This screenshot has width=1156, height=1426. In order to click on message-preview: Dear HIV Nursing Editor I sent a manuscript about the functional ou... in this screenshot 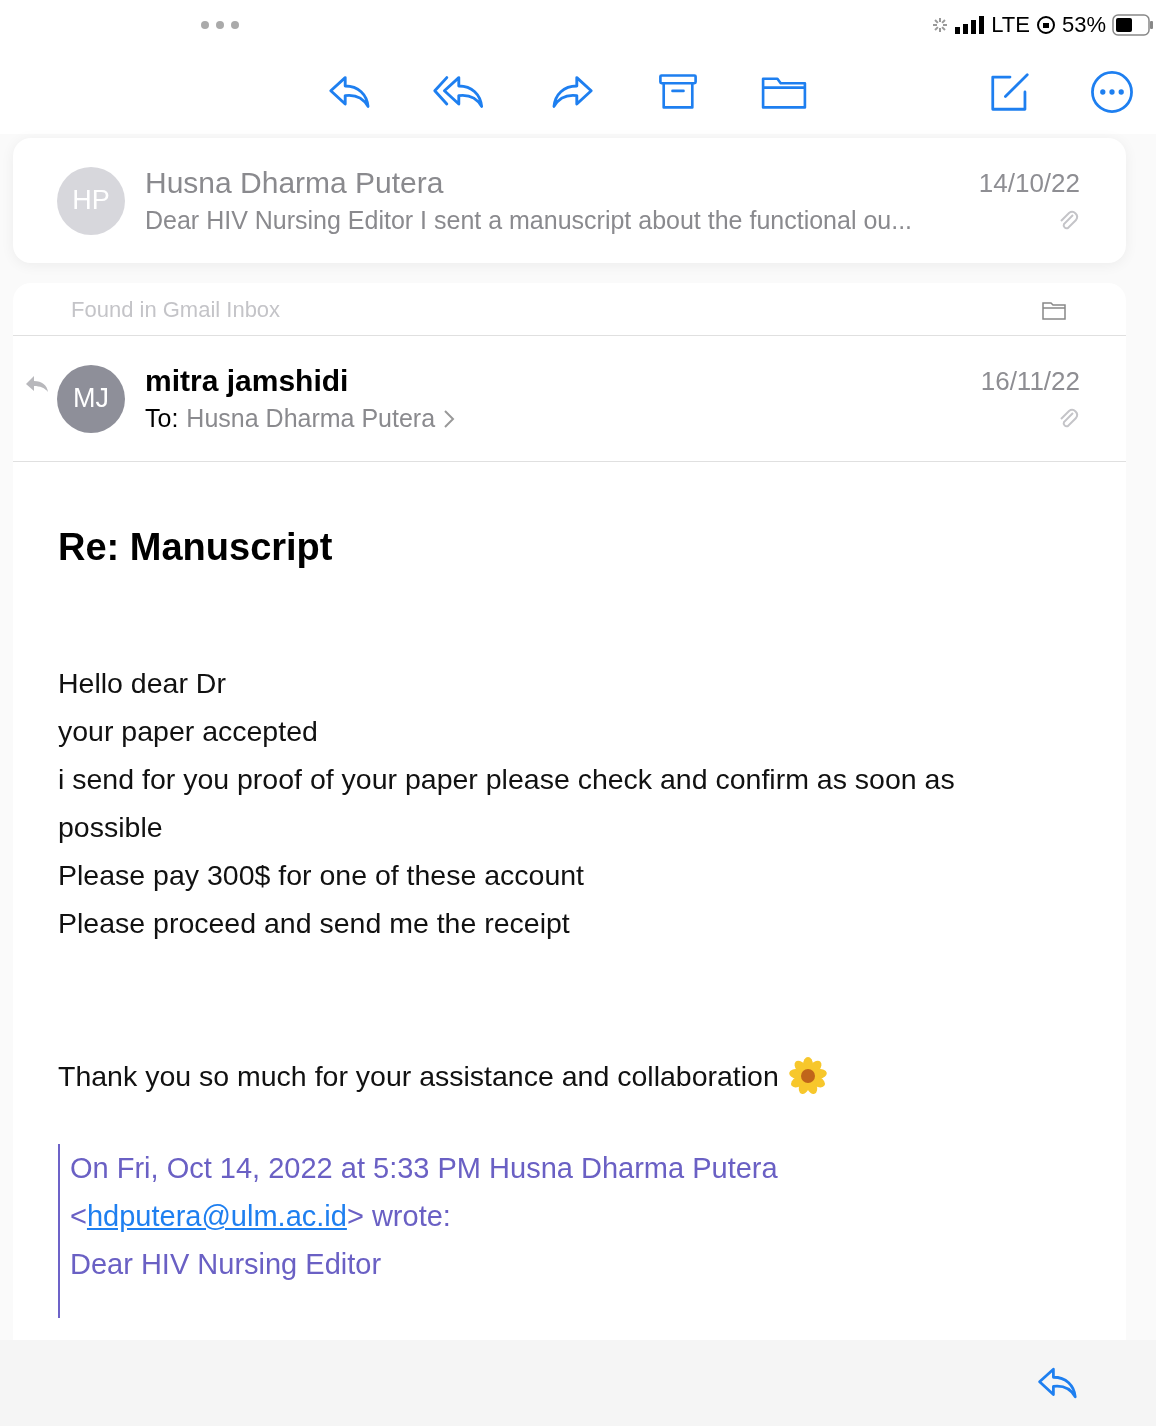, I will do `click(529, 220)`.